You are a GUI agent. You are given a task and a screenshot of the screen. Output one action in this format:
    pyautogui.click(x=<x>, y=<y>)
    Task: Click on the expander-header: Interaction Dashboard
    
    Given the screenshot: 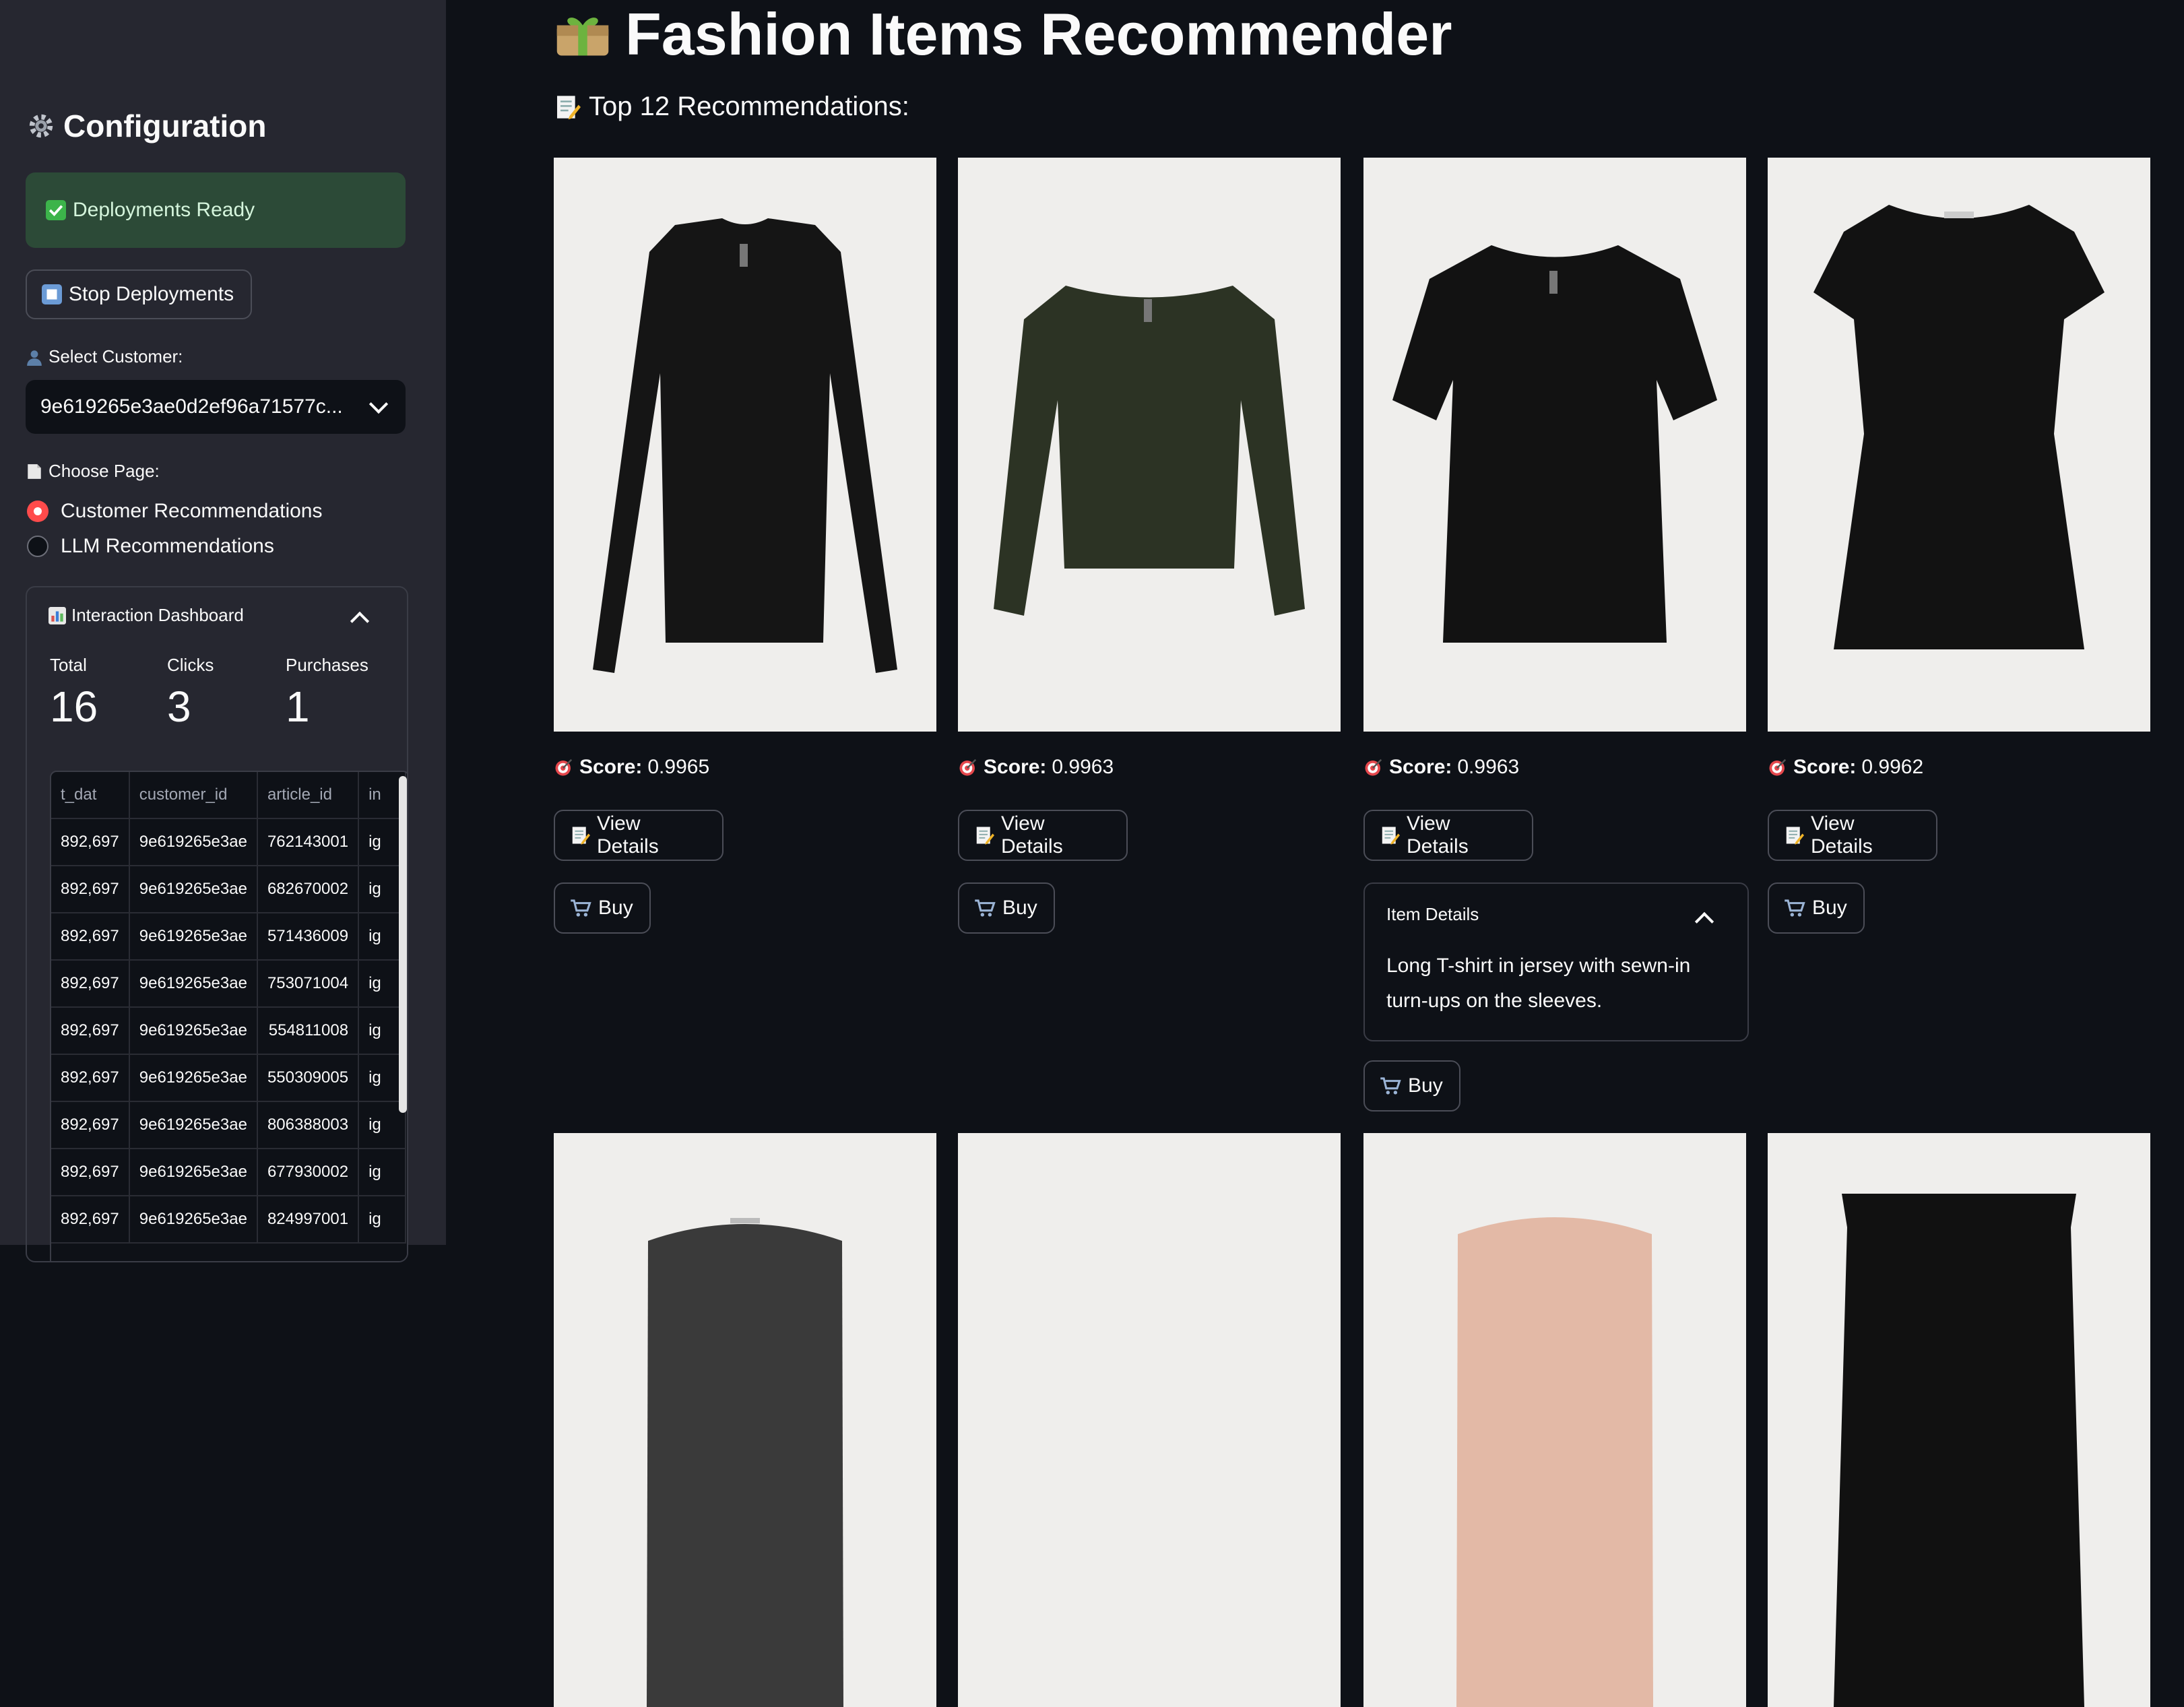 What is the action you would take?
    pyautogui.click(x=147, y=615)
    